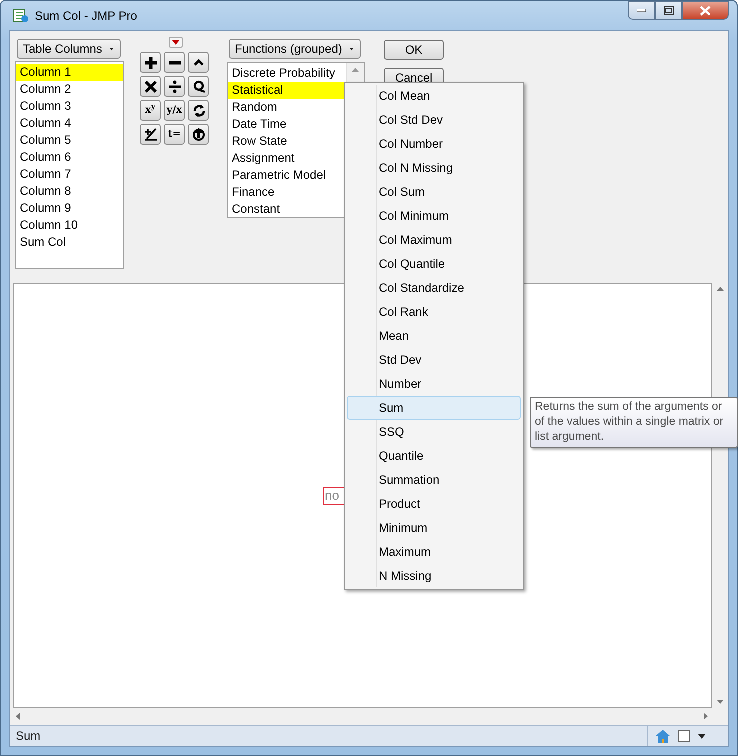 The height and width of the screenshot is (756, 738). What do you see at coordinates (663, 736) in the screenshot?
I see `home-icon` at bounding box center [663, 736].